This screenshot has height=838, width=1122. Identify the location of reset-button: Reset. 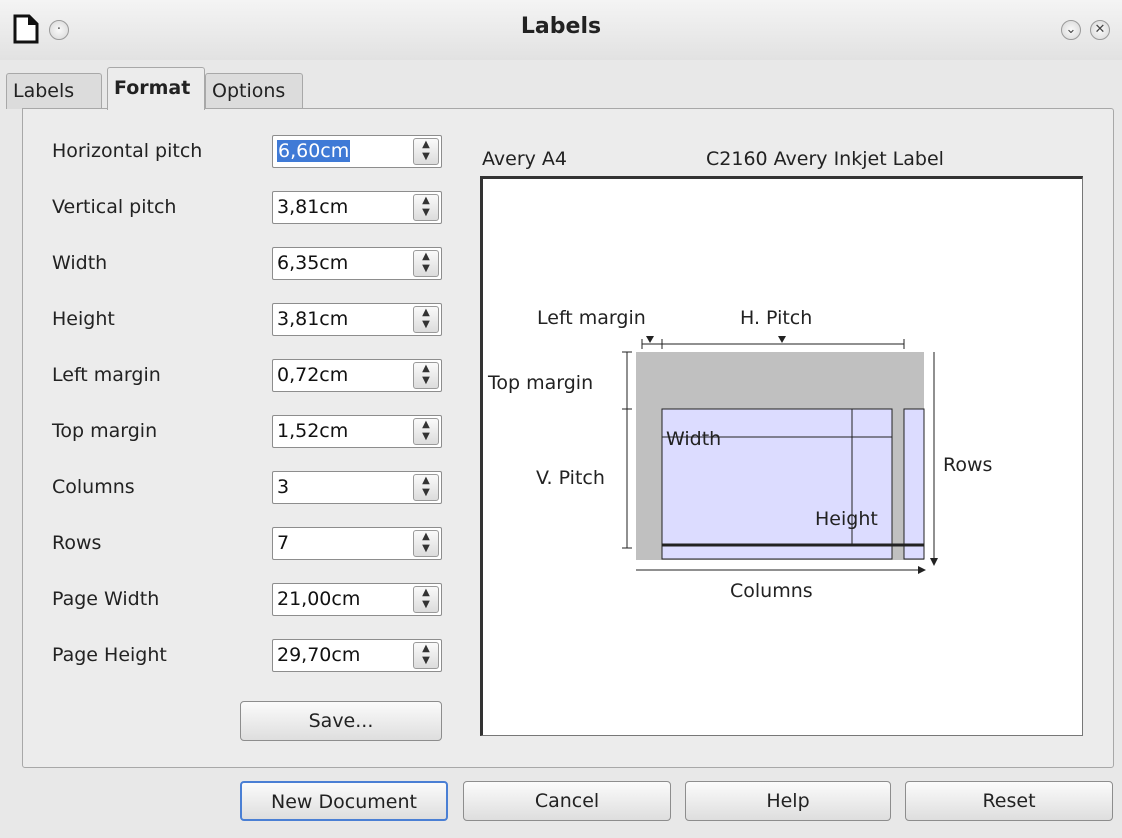
(1009, 801).